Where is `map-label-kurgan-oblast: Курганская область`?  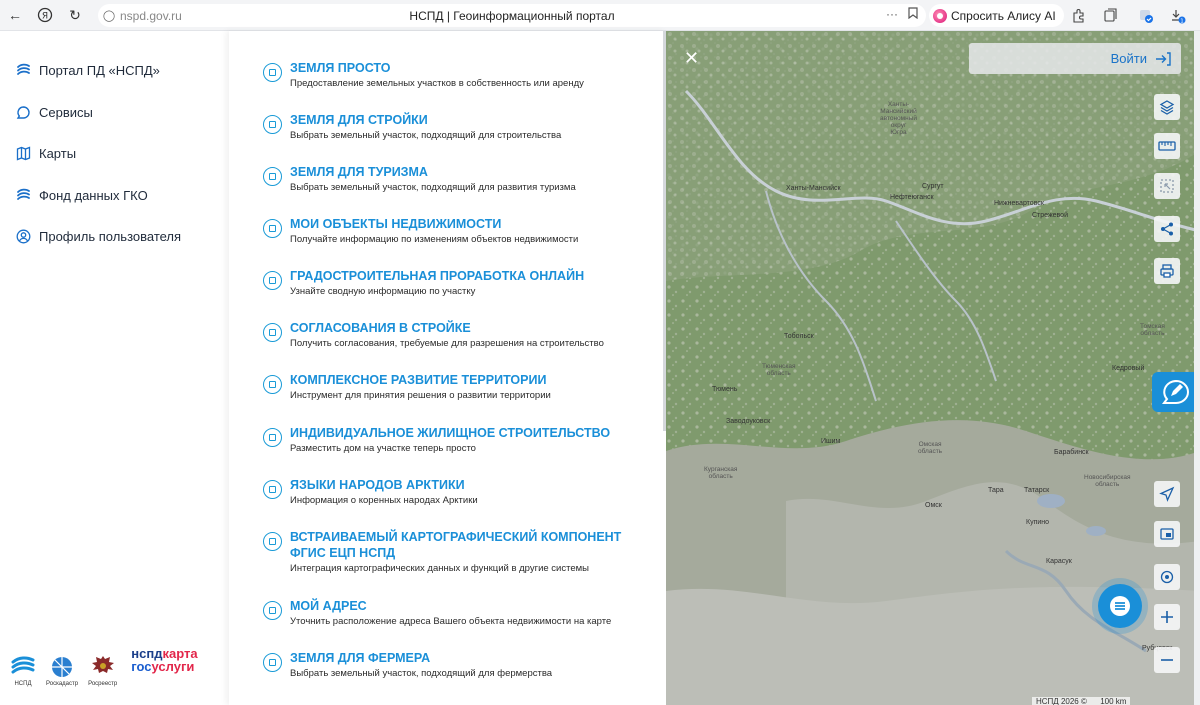
map-label-kurgan-oblast: Курганская область is located at coordinates (721, 473).